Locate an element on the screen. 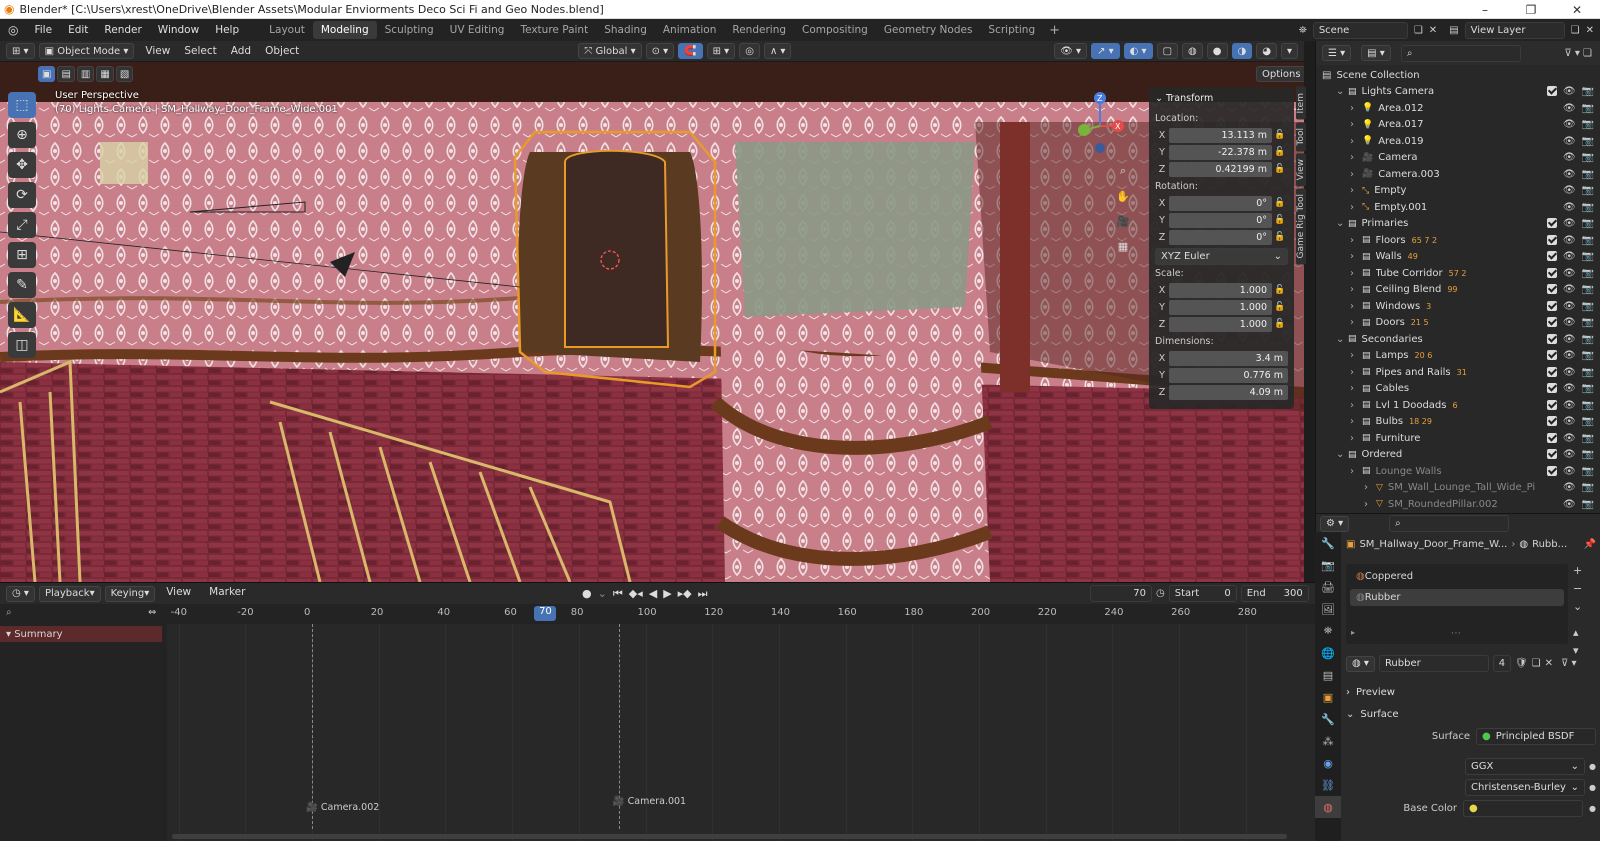  tab-uv-editing: UV Editing is located at coordinates (477, 30).